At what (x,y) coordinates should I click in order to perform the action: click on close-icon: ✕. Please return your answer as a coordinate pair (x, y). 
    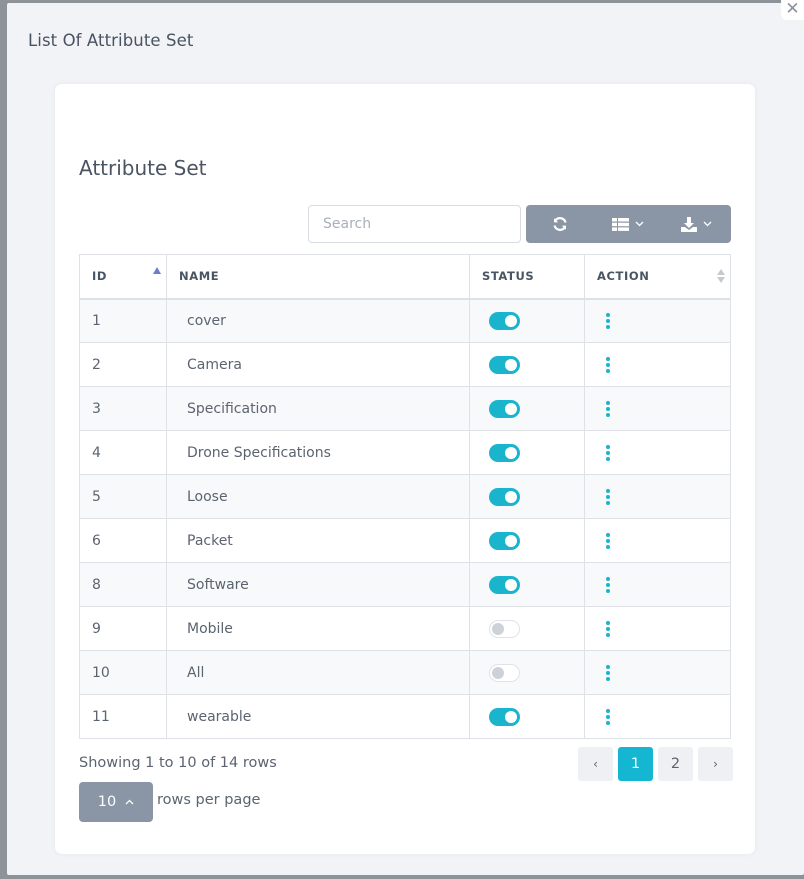
    Looking at the image, I should click on (792, 9).